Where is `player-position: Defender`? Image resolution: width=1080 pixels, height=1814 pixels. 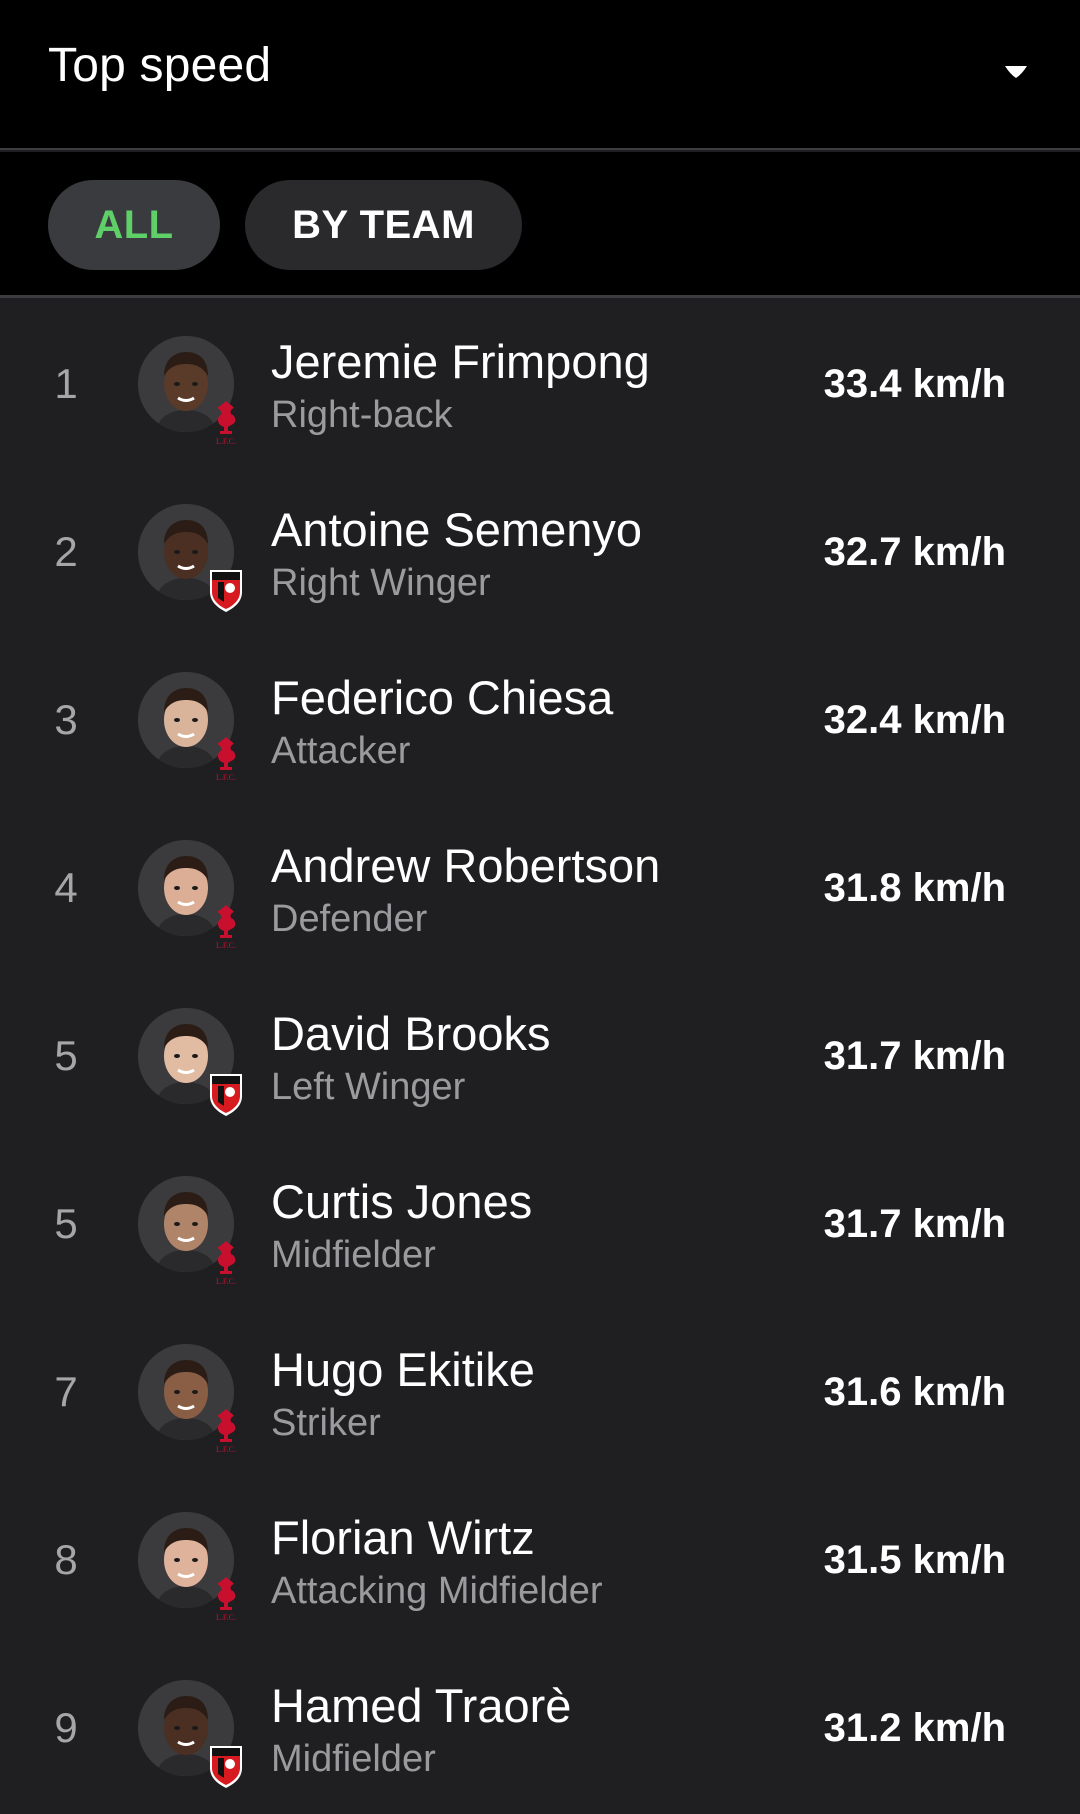 player-position: Defender is located at coordinates (349, 919).